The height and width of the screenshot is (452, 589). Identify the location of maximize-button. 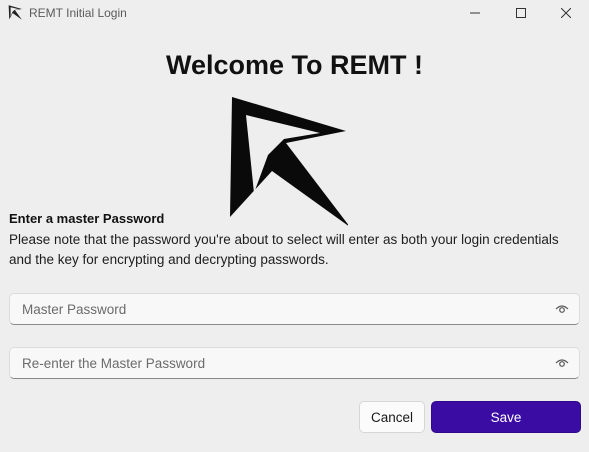
(521, 13).